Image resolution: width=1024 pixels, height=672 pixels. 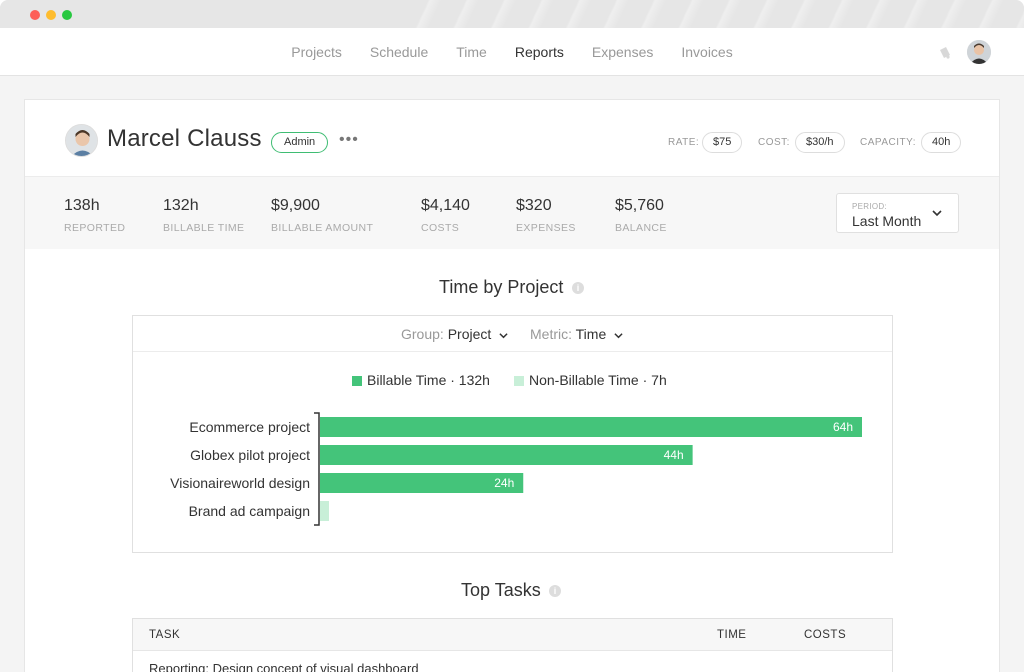 What do you see at coordinates (539, 52) in the screenshot?
I see `nav-reports: Reports` at bounding box center [539, 52].